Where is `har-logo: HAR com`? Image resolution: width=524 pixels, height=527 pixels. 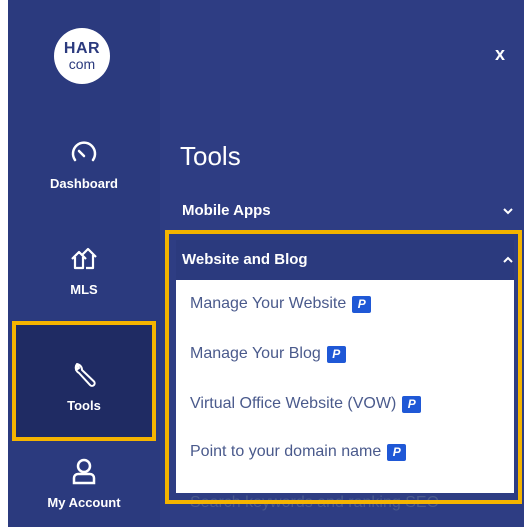 har-logo: HAR com is located at coordinates (82, 56).